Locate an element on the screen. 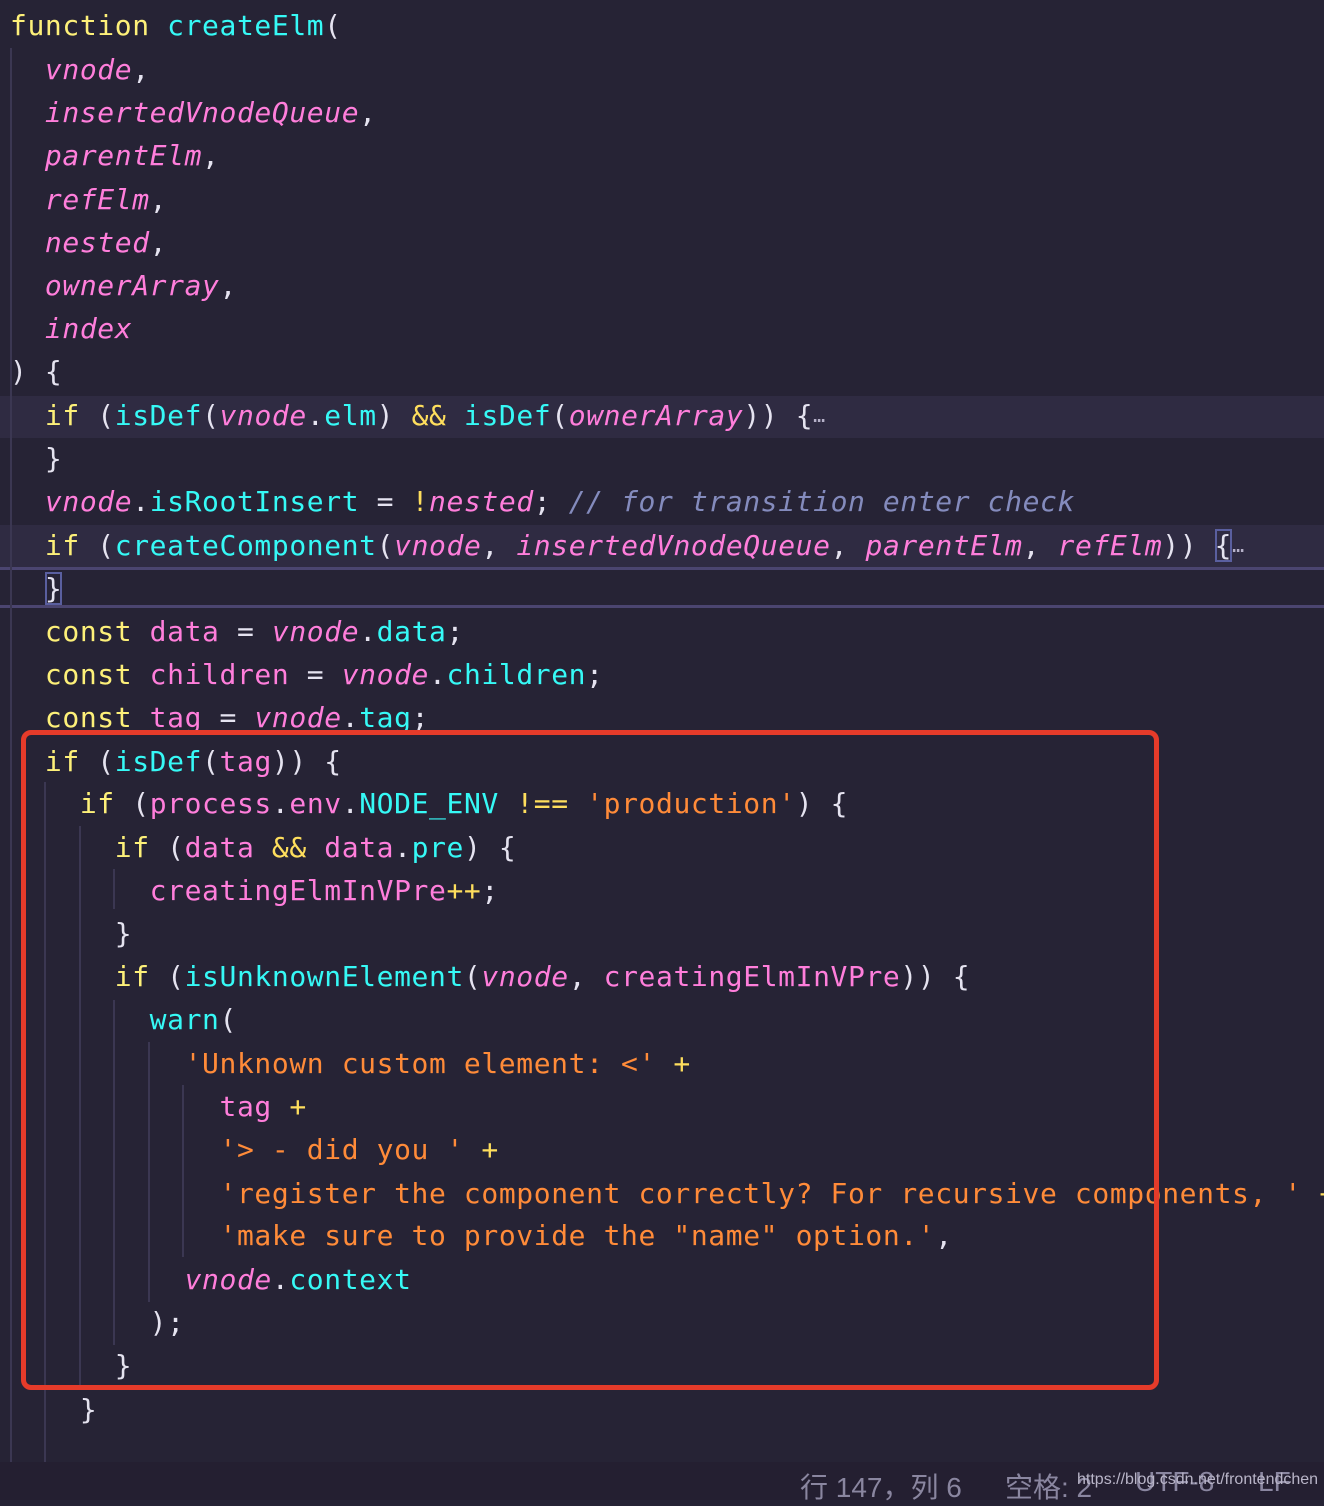 This screenshot has height=1506, width=1324. code-line: const children = vnode.children; is located at coordinates (307, 674).